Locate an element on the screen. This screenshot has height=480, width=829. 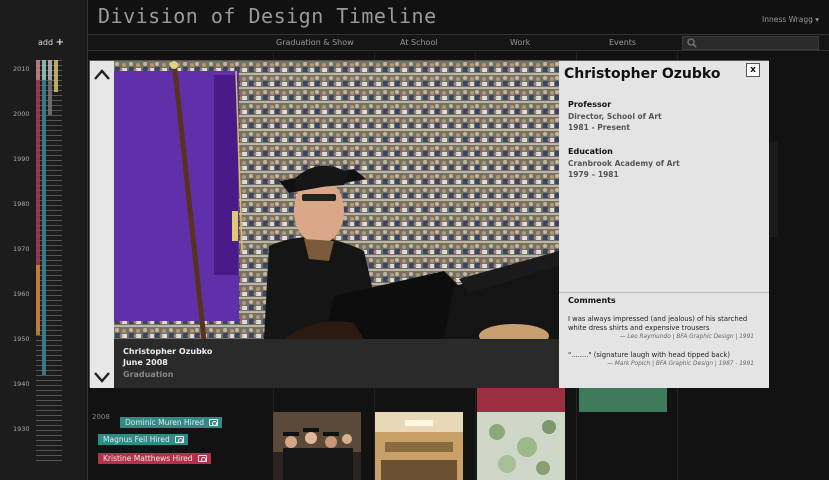
nav-graduation-show: Graduation & Show is located at coordinates (315, 42).